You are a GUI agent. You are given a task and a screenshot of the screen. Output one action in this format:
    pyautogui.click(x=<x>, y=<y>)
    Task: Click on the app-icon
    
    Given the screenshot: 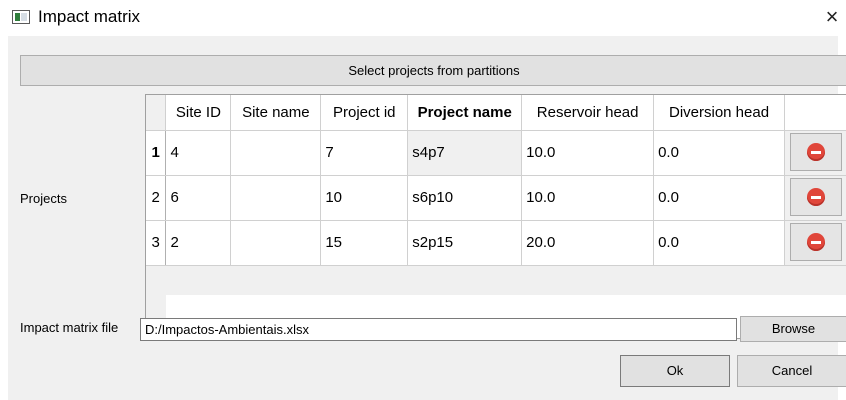 What is the action you would take?
    pyautogui.click(x=21, y=17)
    